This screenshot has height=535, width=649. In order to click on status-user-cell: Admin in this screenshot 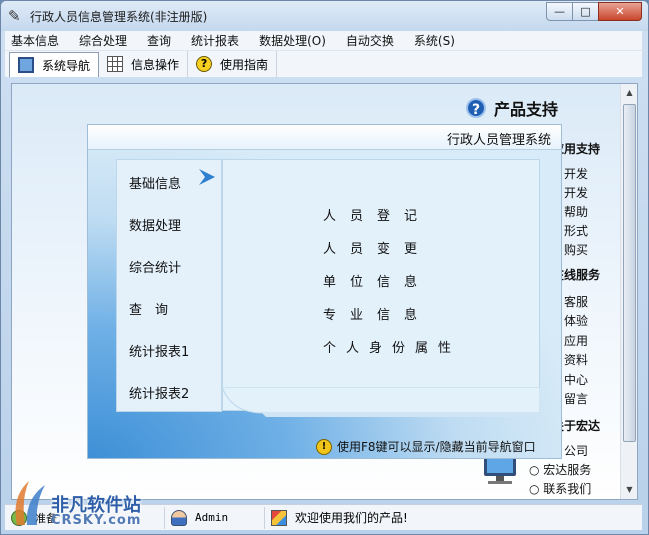, I will do `click(215, 517)`.